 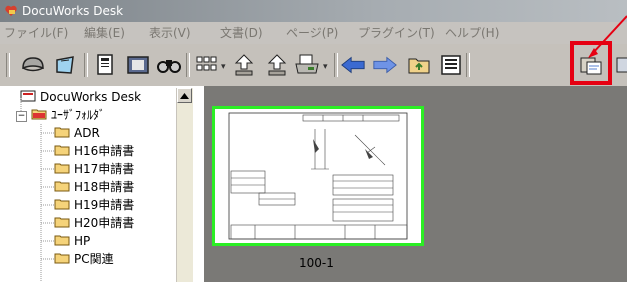 I want to click on scroll-up-arrow-icon, so click(x=184, y=95).